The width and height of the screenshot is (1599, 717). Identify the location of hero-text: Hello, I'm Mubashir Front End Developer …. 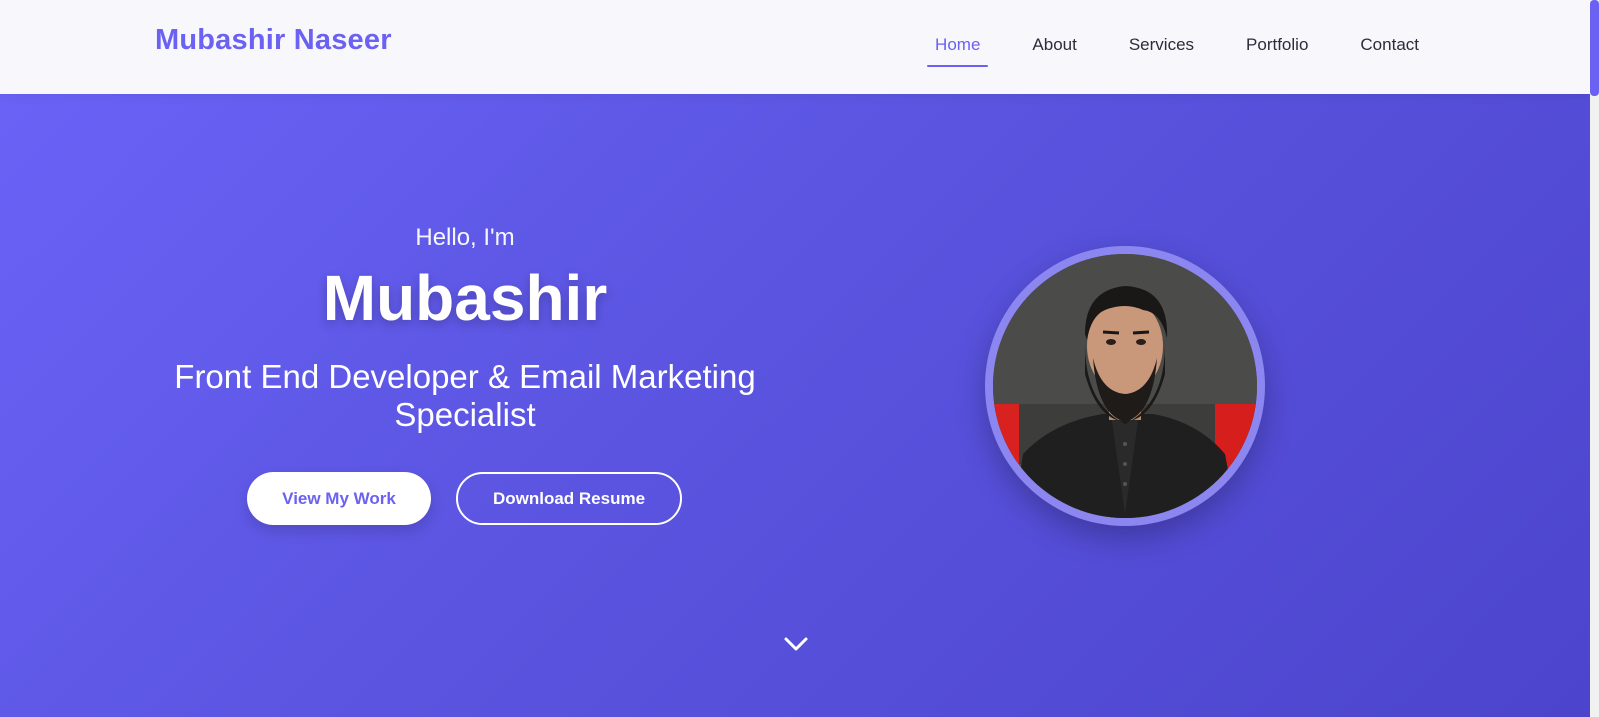
(465, 329).